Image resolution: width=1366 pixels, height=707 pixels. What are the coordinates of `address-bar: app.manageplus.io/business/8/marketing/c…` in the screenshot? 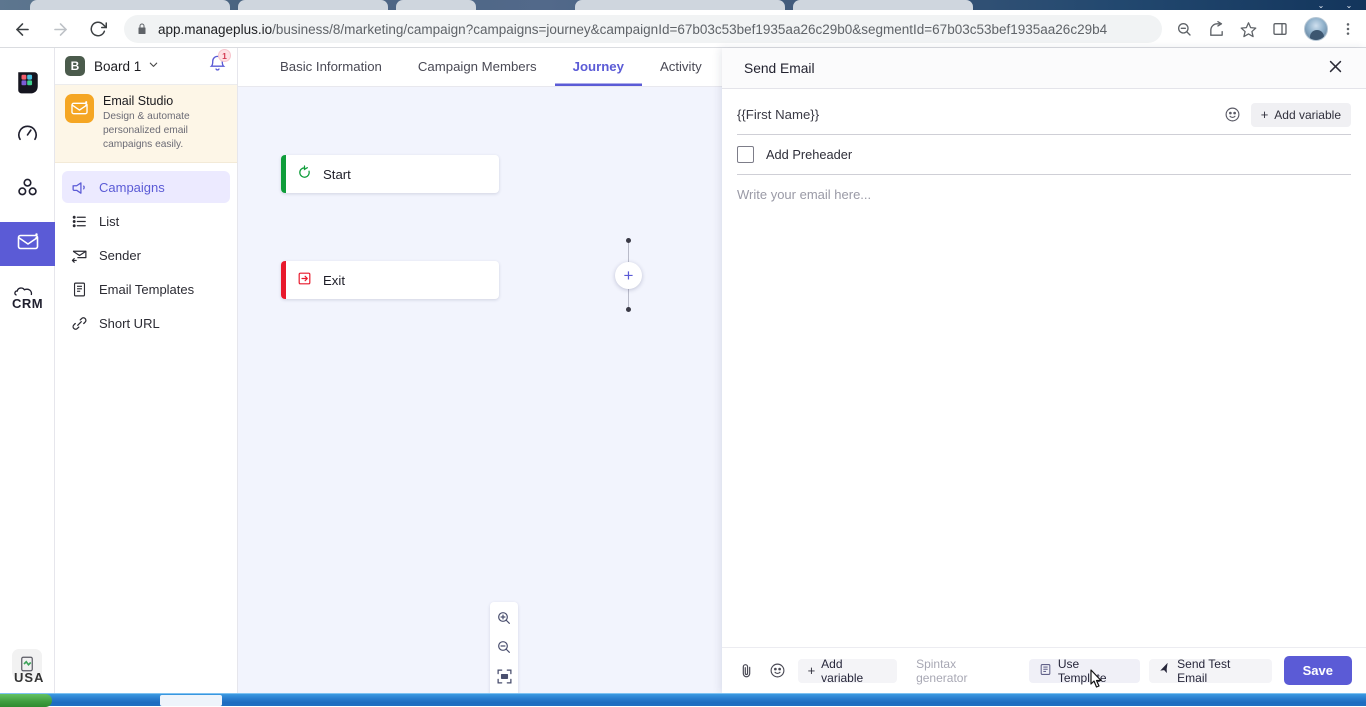 It's located at (643, 29).